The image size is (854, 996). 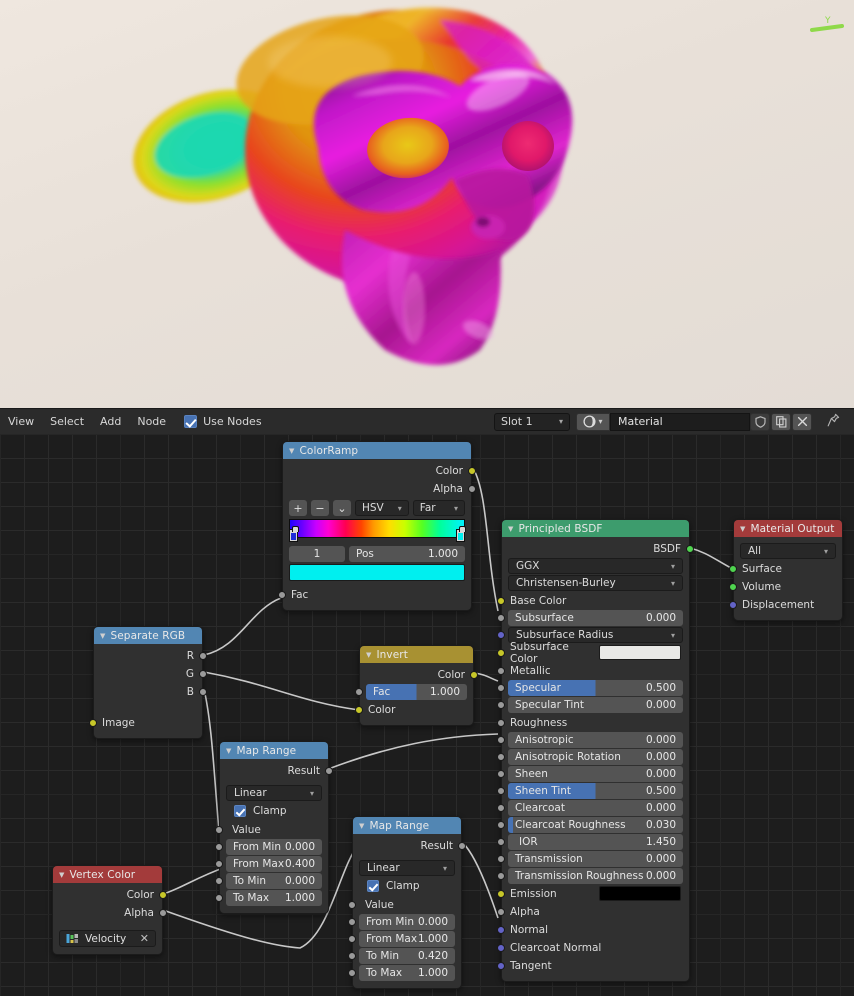 I want to click on node-map-range-1-header: ▼ Map Range, so click(x=274, y=750).